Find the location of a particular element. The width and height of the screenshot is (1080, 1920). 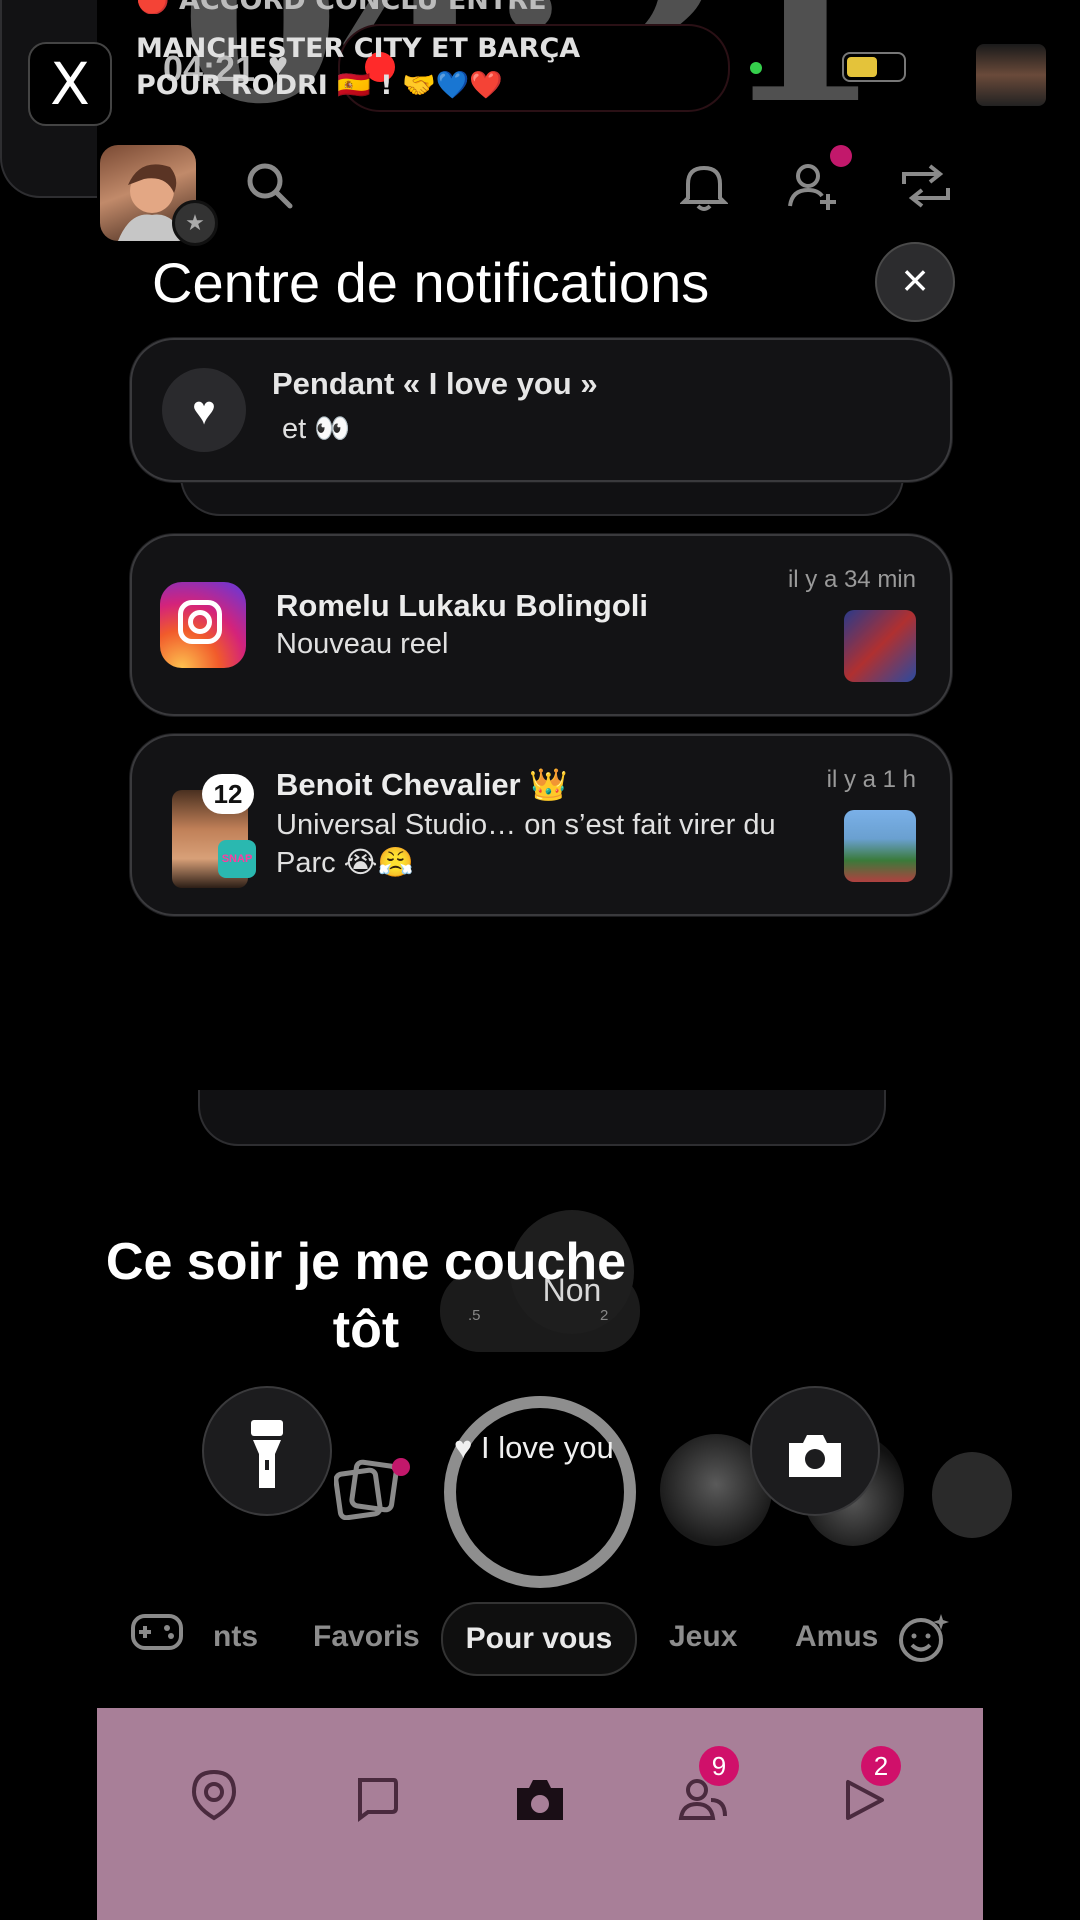

chat-icon is located at coordinates (377, 1808).